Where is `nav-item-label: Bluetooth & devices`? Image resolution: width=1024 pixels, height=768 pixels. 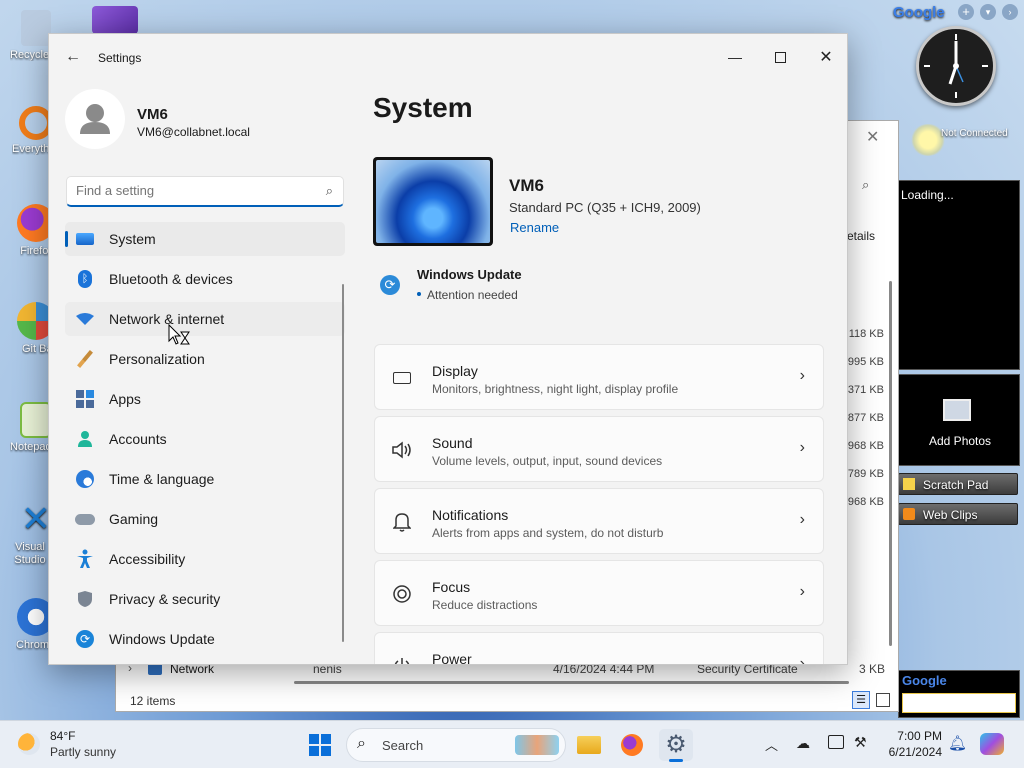
nav-item-label: Bluetooth & devices is located at coordinates (171, 279).